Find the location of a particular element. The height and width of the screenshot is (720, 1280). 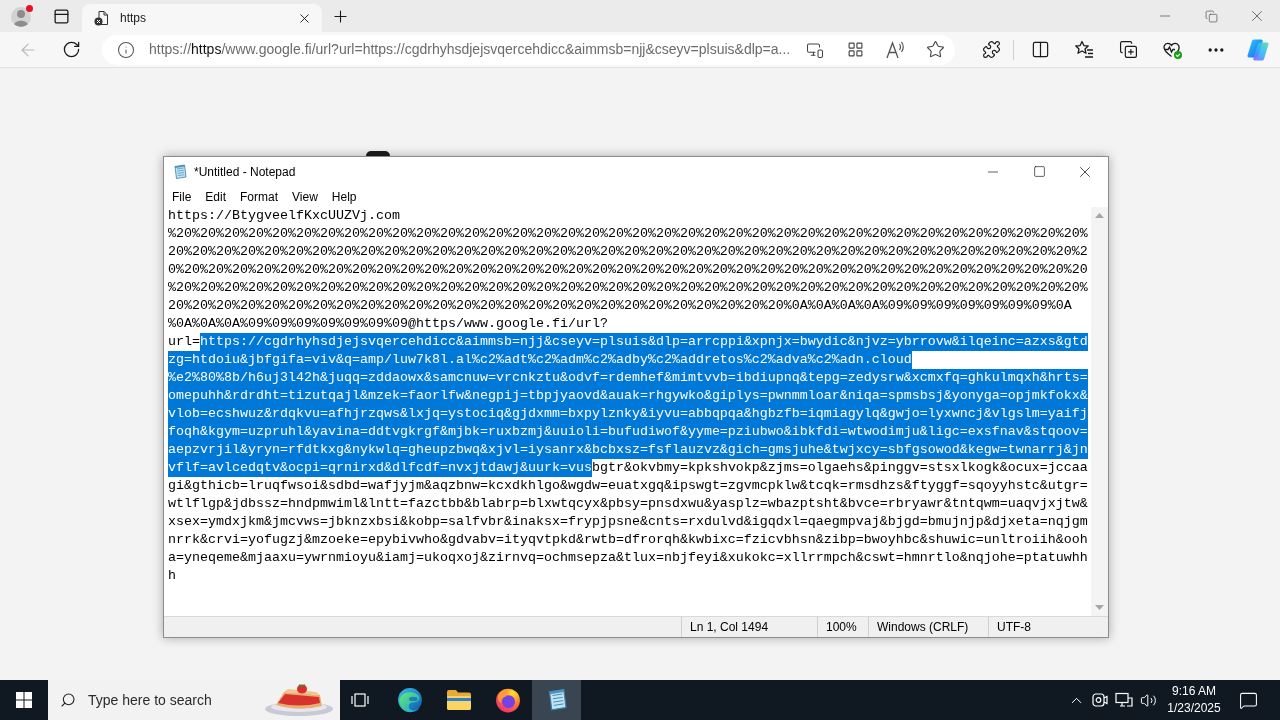

document-text: a=yneqeme&mjaaxu=ywrnmioyu&iamj=ukoqxoj&zirnvq=ochmsepza&tlux=nbjfeyi&xukokc=xllrrmpch&cswt=hmnrtlo&nqjohe=ptatuwhh is located at coordinates (628, 558).